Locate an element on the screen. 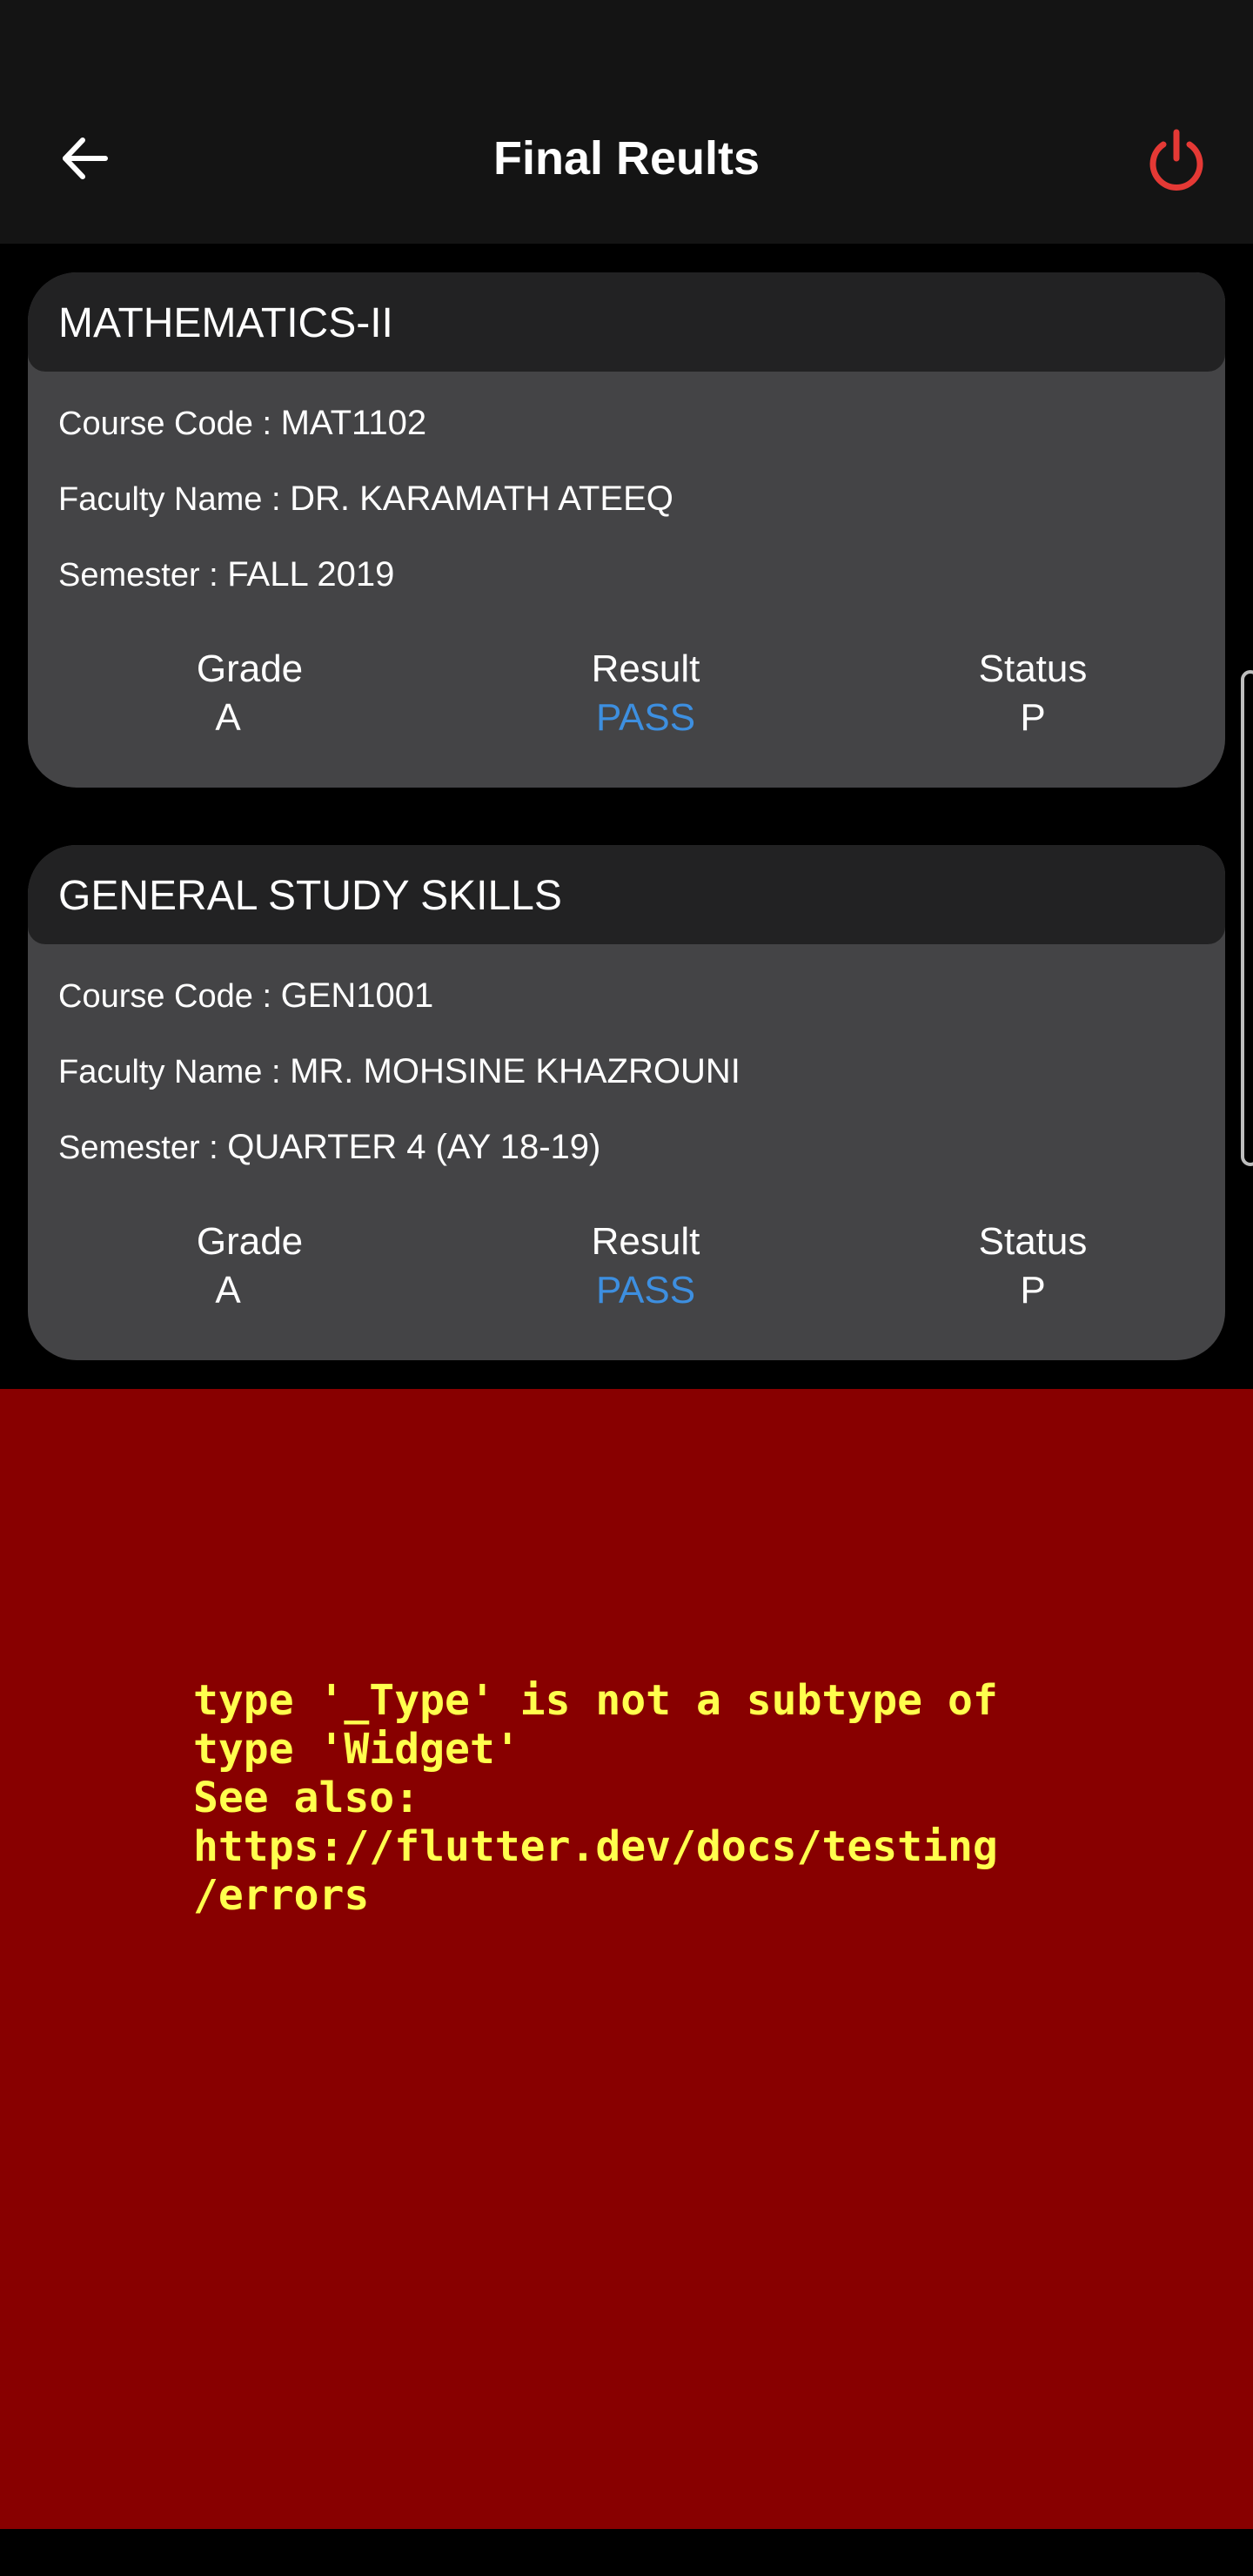 The height and width of the screenshot is (2576, 1253). course-code-value: GEN1001 is located at coordinates (357, 996).